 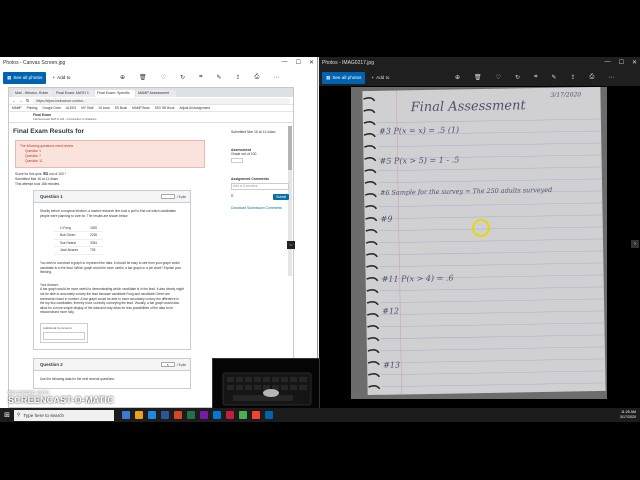 I want to click on score-value: 81, so click(x=46, y=173).